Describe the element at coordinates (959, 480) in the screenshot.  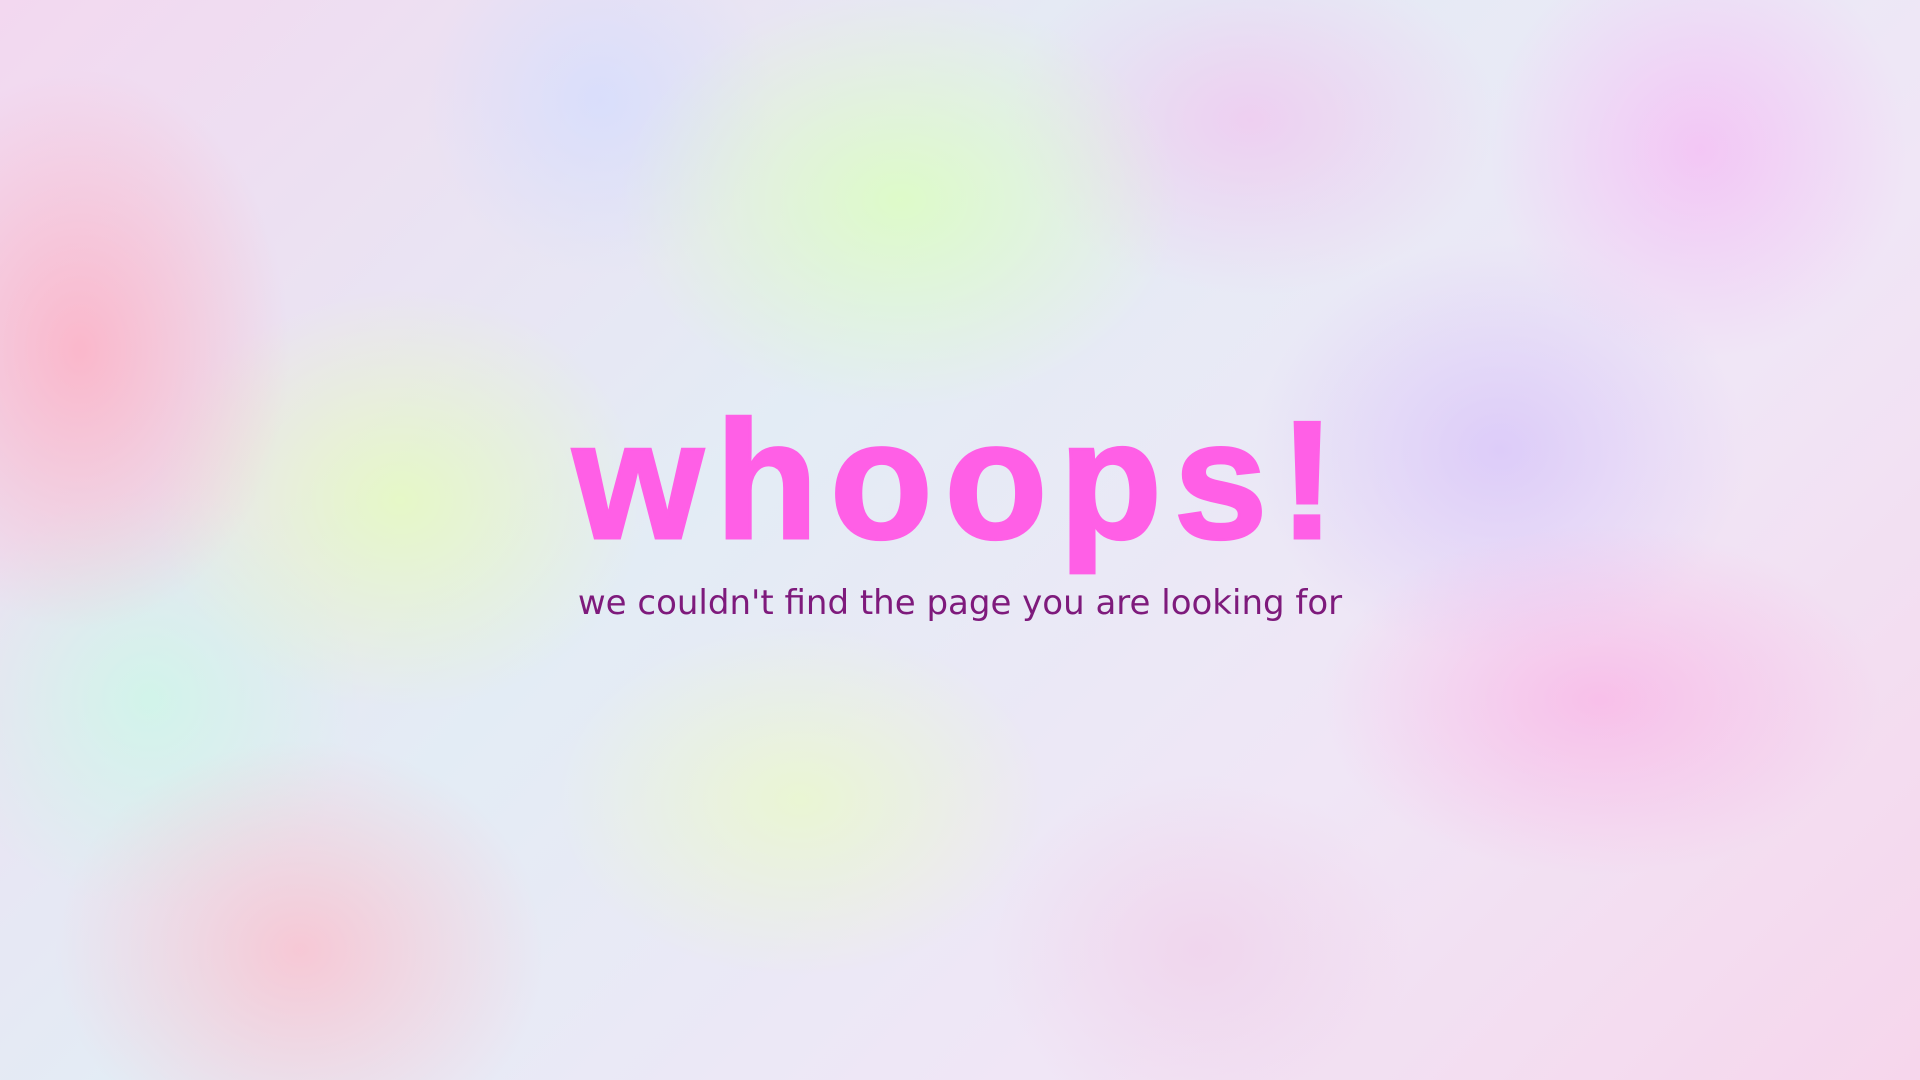
I see `error-title: whoops!` at that location.